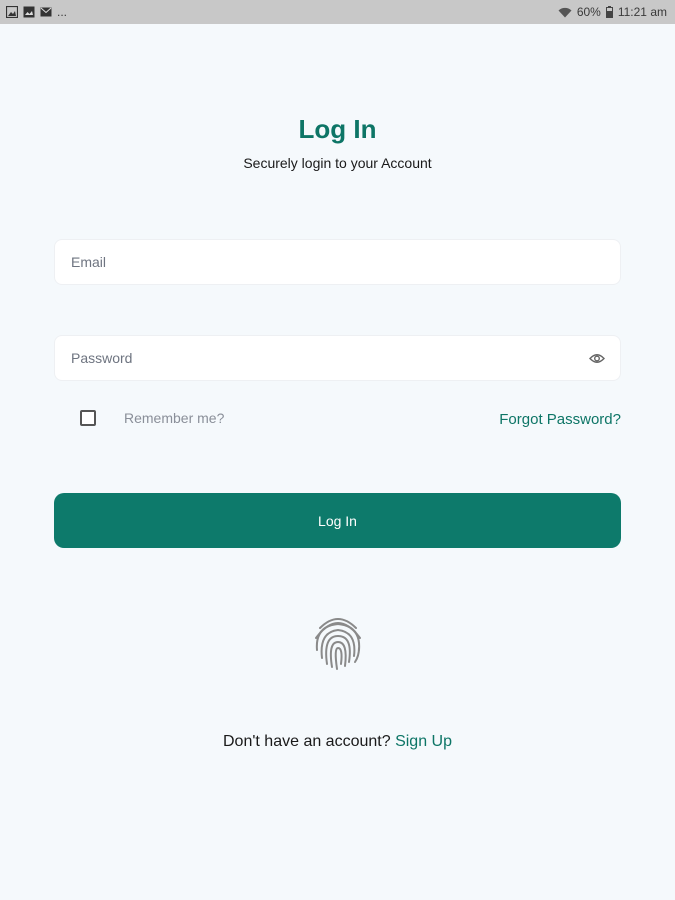 The image size is (675, 900). Describe the element at coordinates (609, 12) in the screenshot. I see `battery-icon` at that location.